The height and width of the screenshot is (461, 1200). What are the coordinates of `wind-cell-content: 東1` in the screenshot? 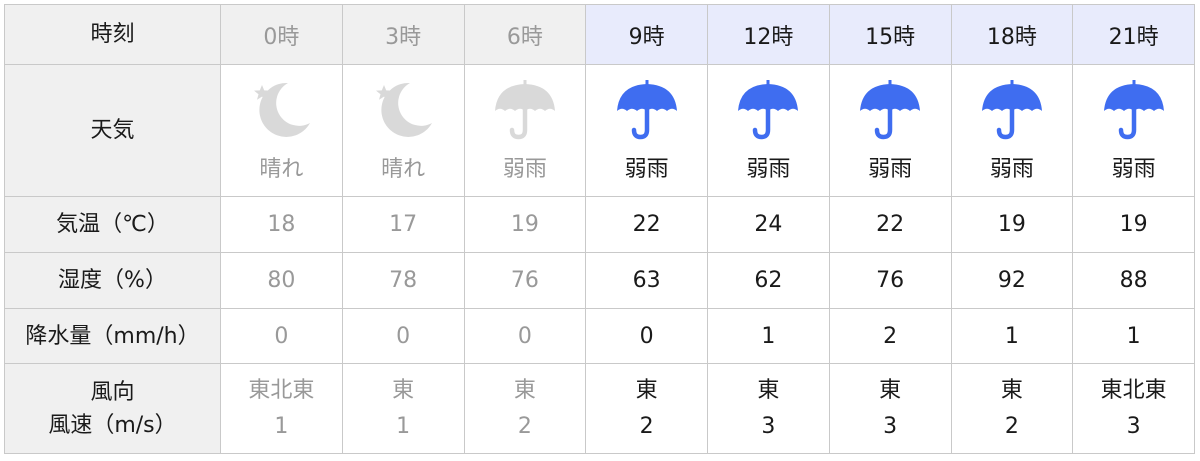 It's located at (403, 408).